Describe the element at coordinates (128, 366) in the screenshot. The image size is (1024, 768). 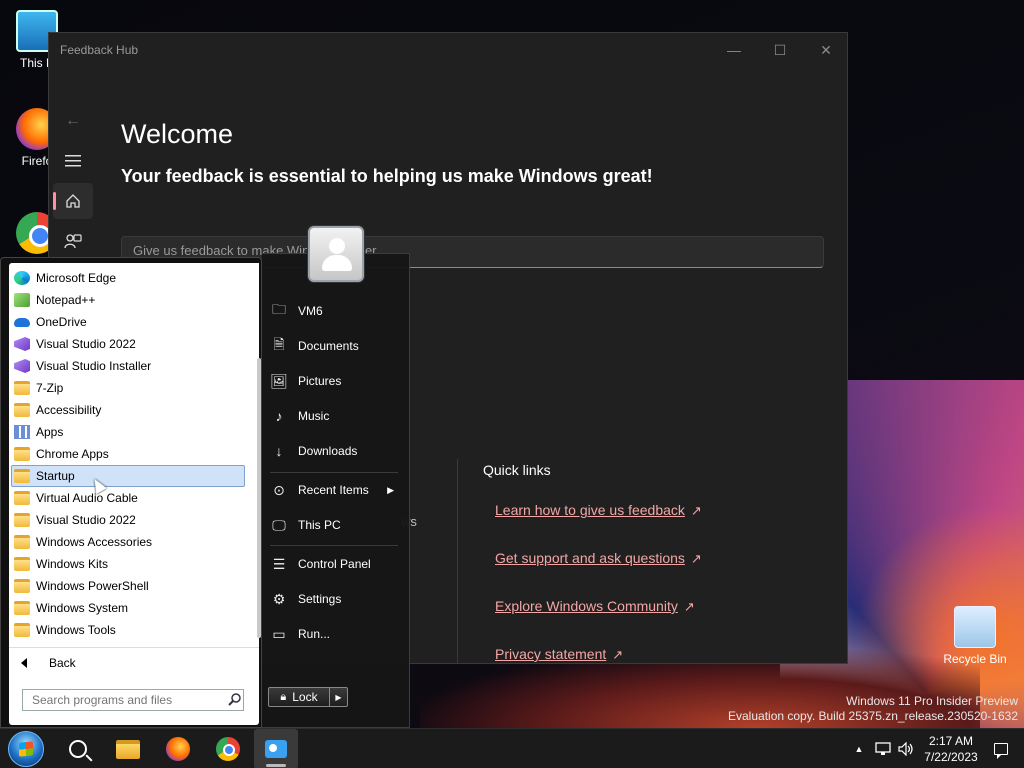
I see `program-item: Visual Studio Installer` at that location.